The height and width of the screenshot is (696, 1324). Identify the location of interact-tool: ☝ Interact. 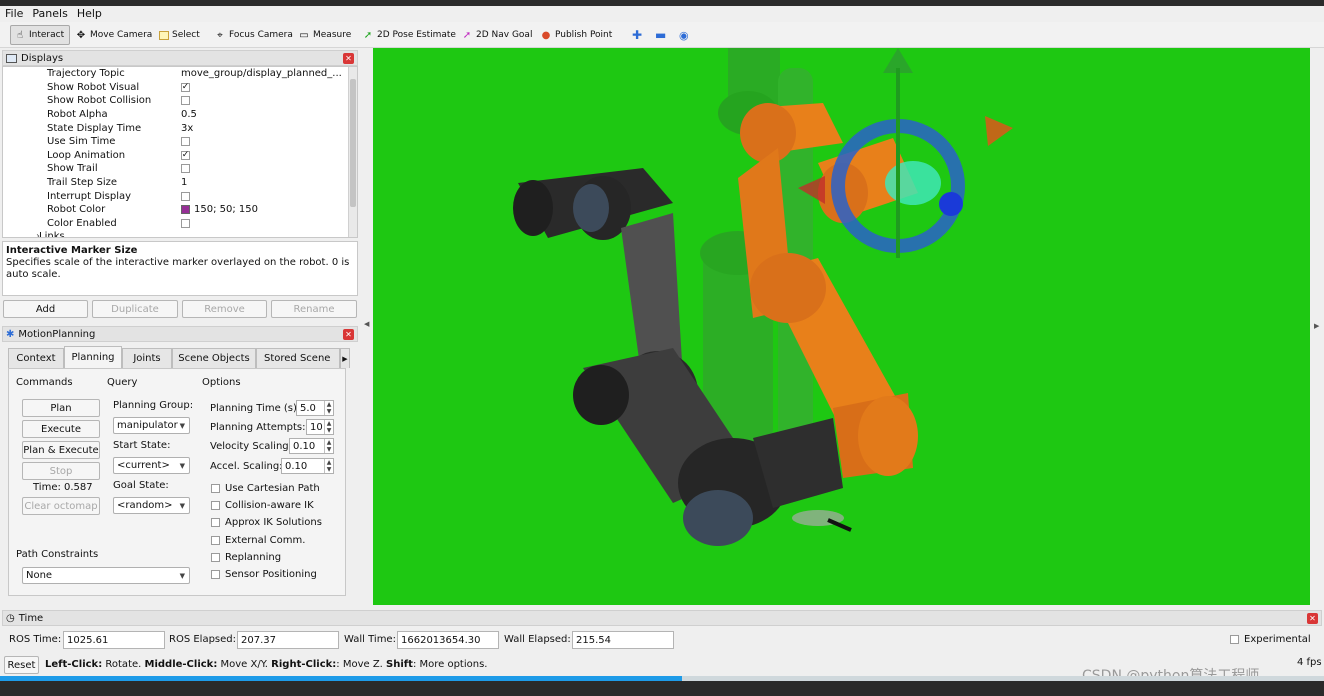
(40, 35).